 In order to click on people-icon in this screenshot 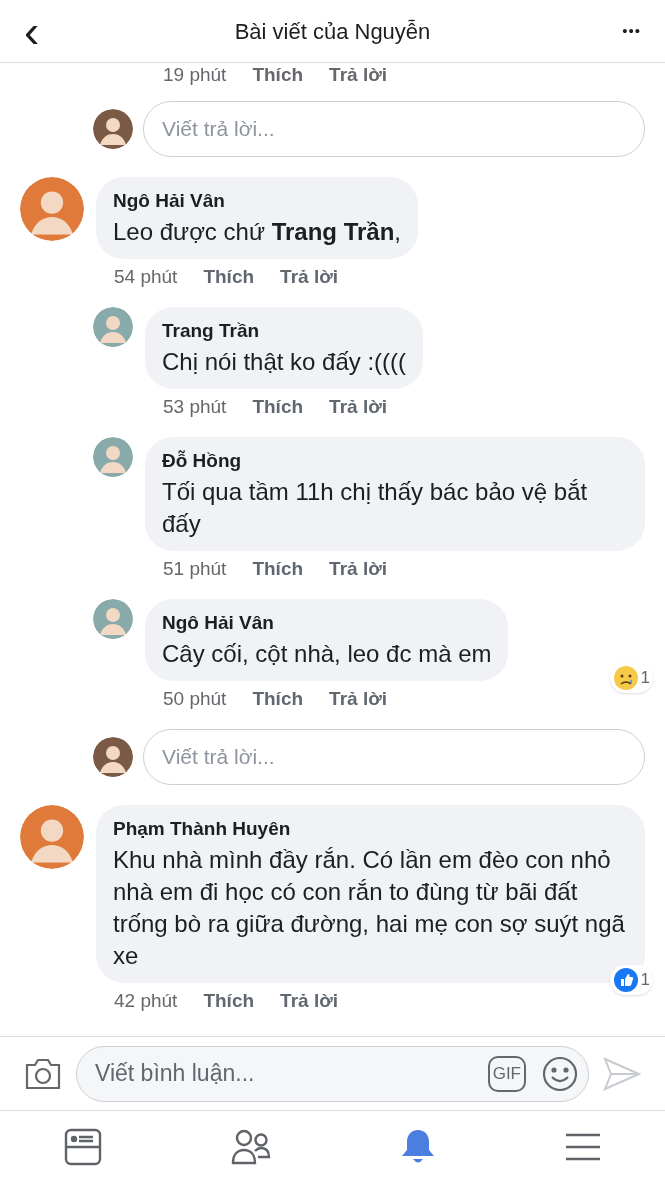, I will do `click(251, 1146)`.